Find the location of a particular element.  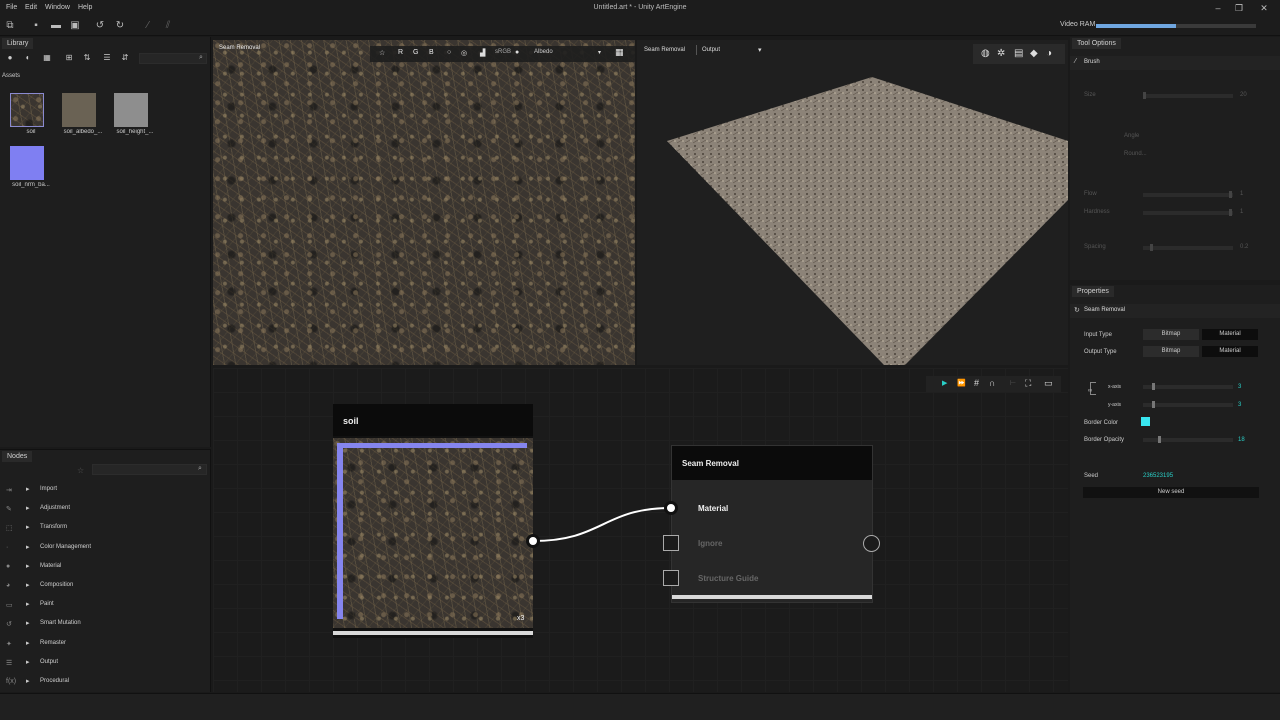

input-type-material-button: Material is located at coordinates (1230, 334).